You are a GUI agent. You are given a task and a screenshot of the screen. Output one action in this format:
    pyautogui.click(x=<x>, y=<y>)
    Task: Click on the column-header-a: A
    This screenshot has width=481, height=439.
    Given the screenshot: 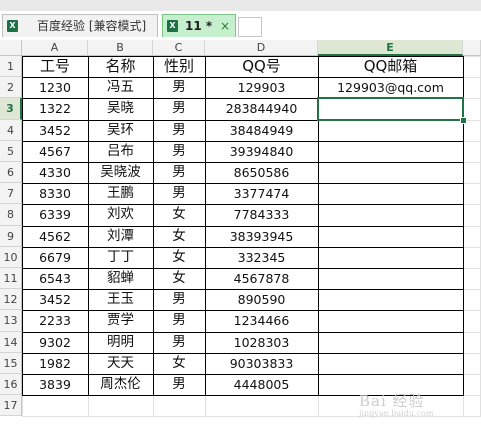 What is the action you would take?
    pyautogui.click(x=55, y=48)
    